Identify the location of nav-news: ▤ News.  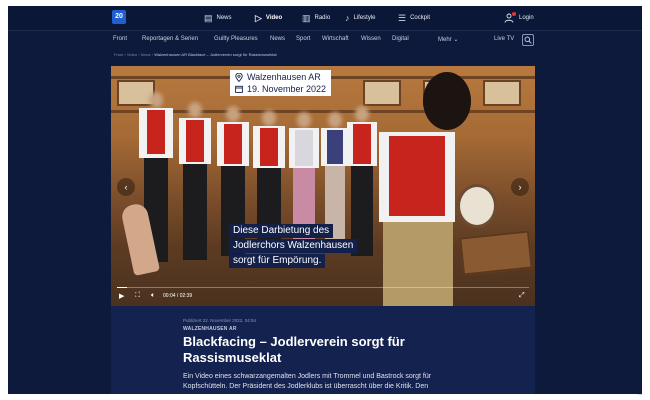
(218, 18).